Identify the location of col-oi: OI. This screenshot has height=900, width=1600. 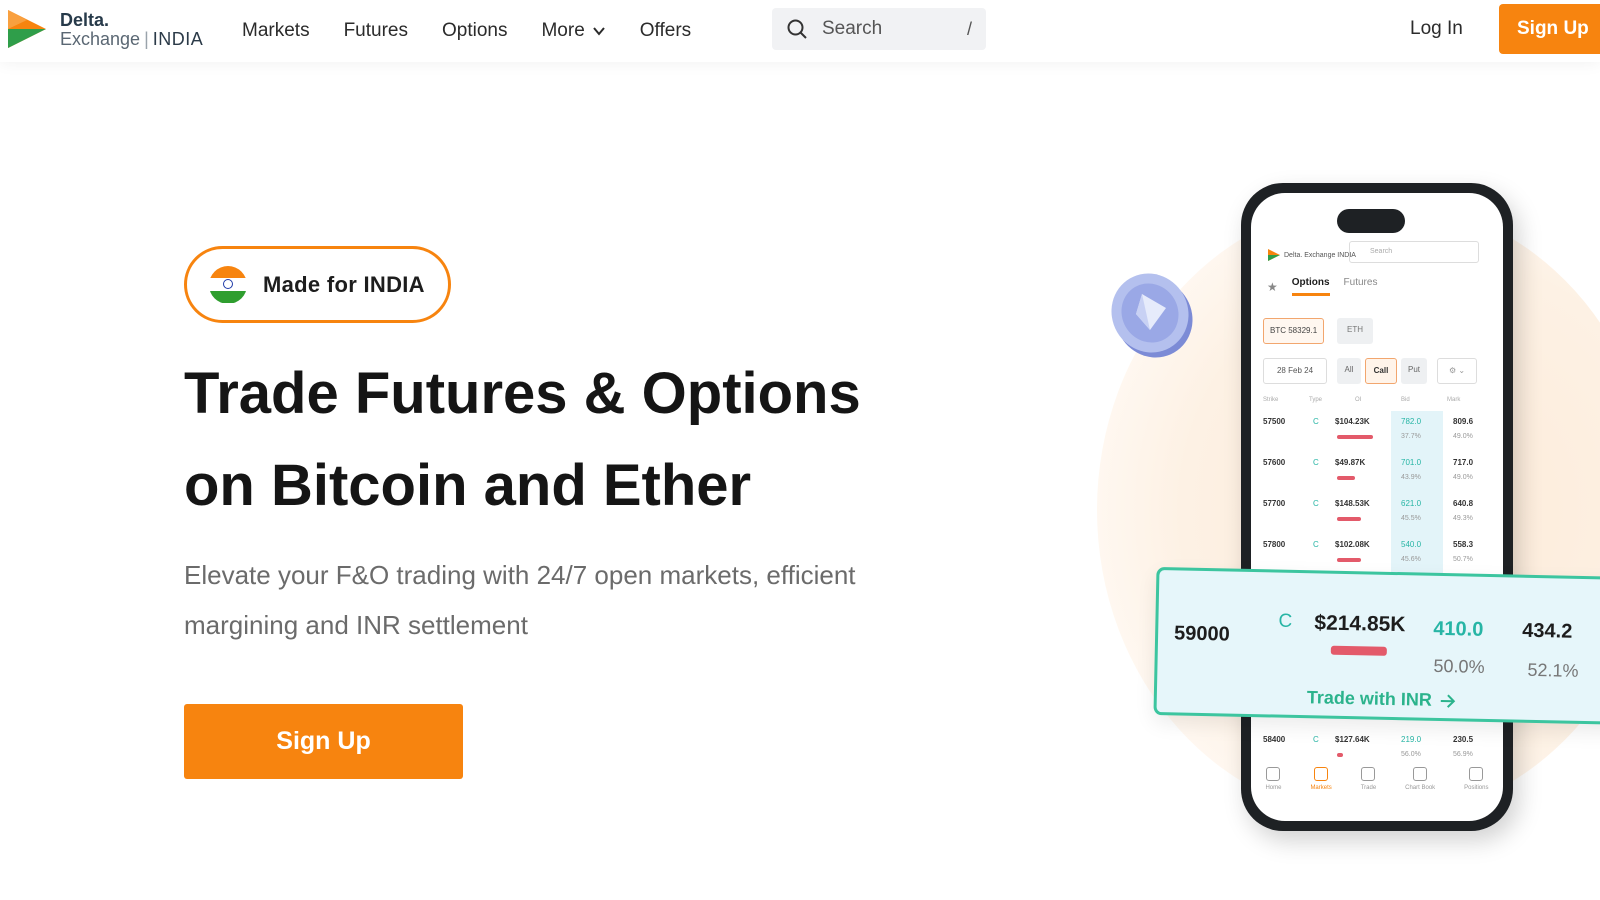
(1358, 400).